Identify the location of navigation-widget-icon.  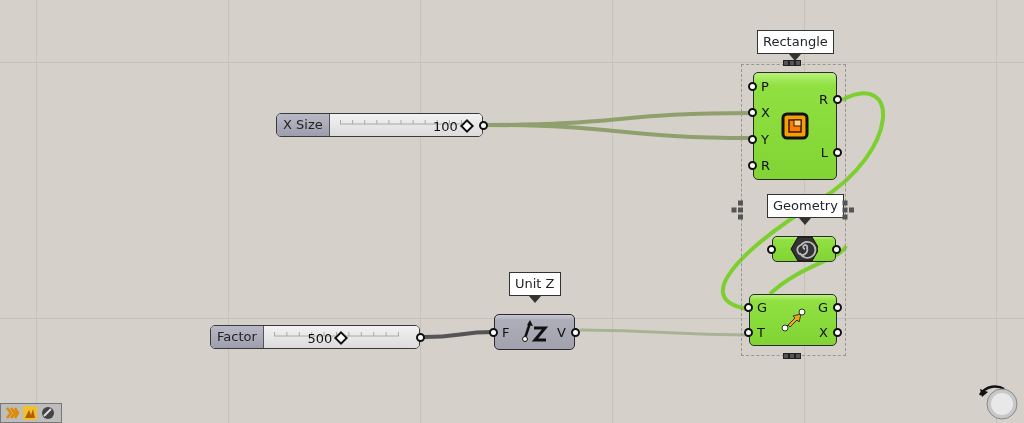
(999, 402).